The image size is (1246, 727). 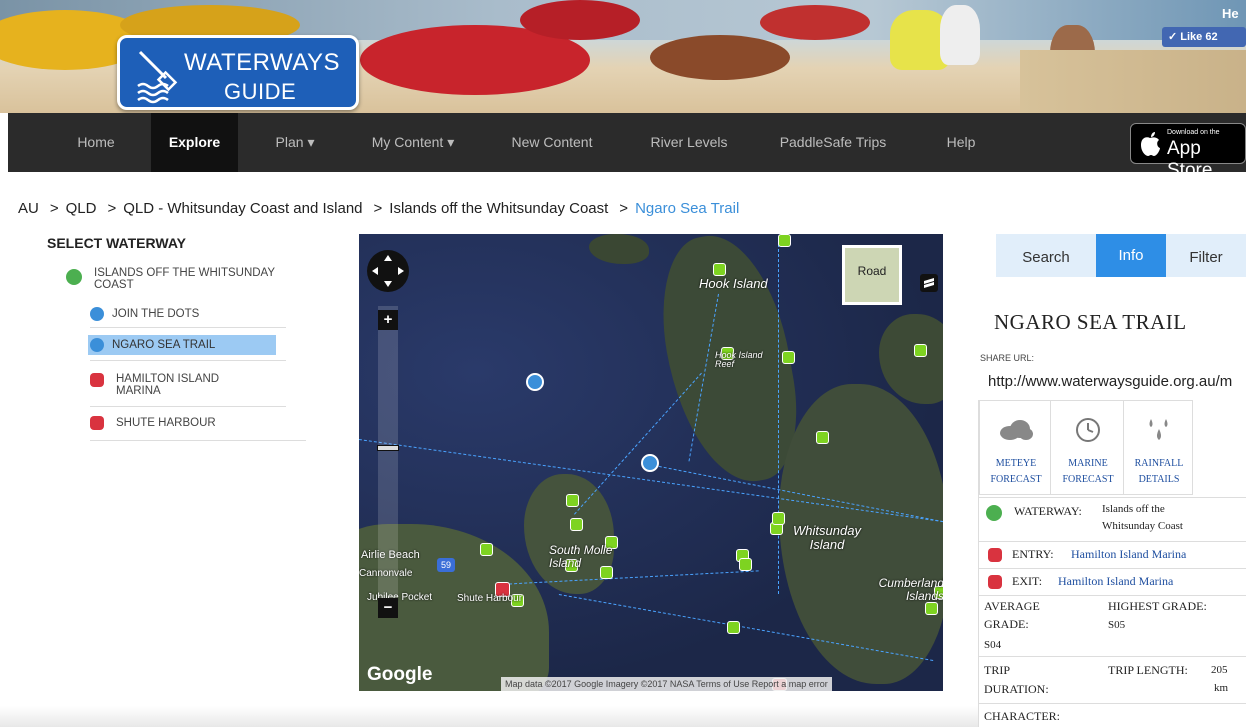 What do you see at coordinates (1128, 554) in the screenshot?
I see `entry-link: Hamilton Island Marina` at bounding box center [1128, 554].